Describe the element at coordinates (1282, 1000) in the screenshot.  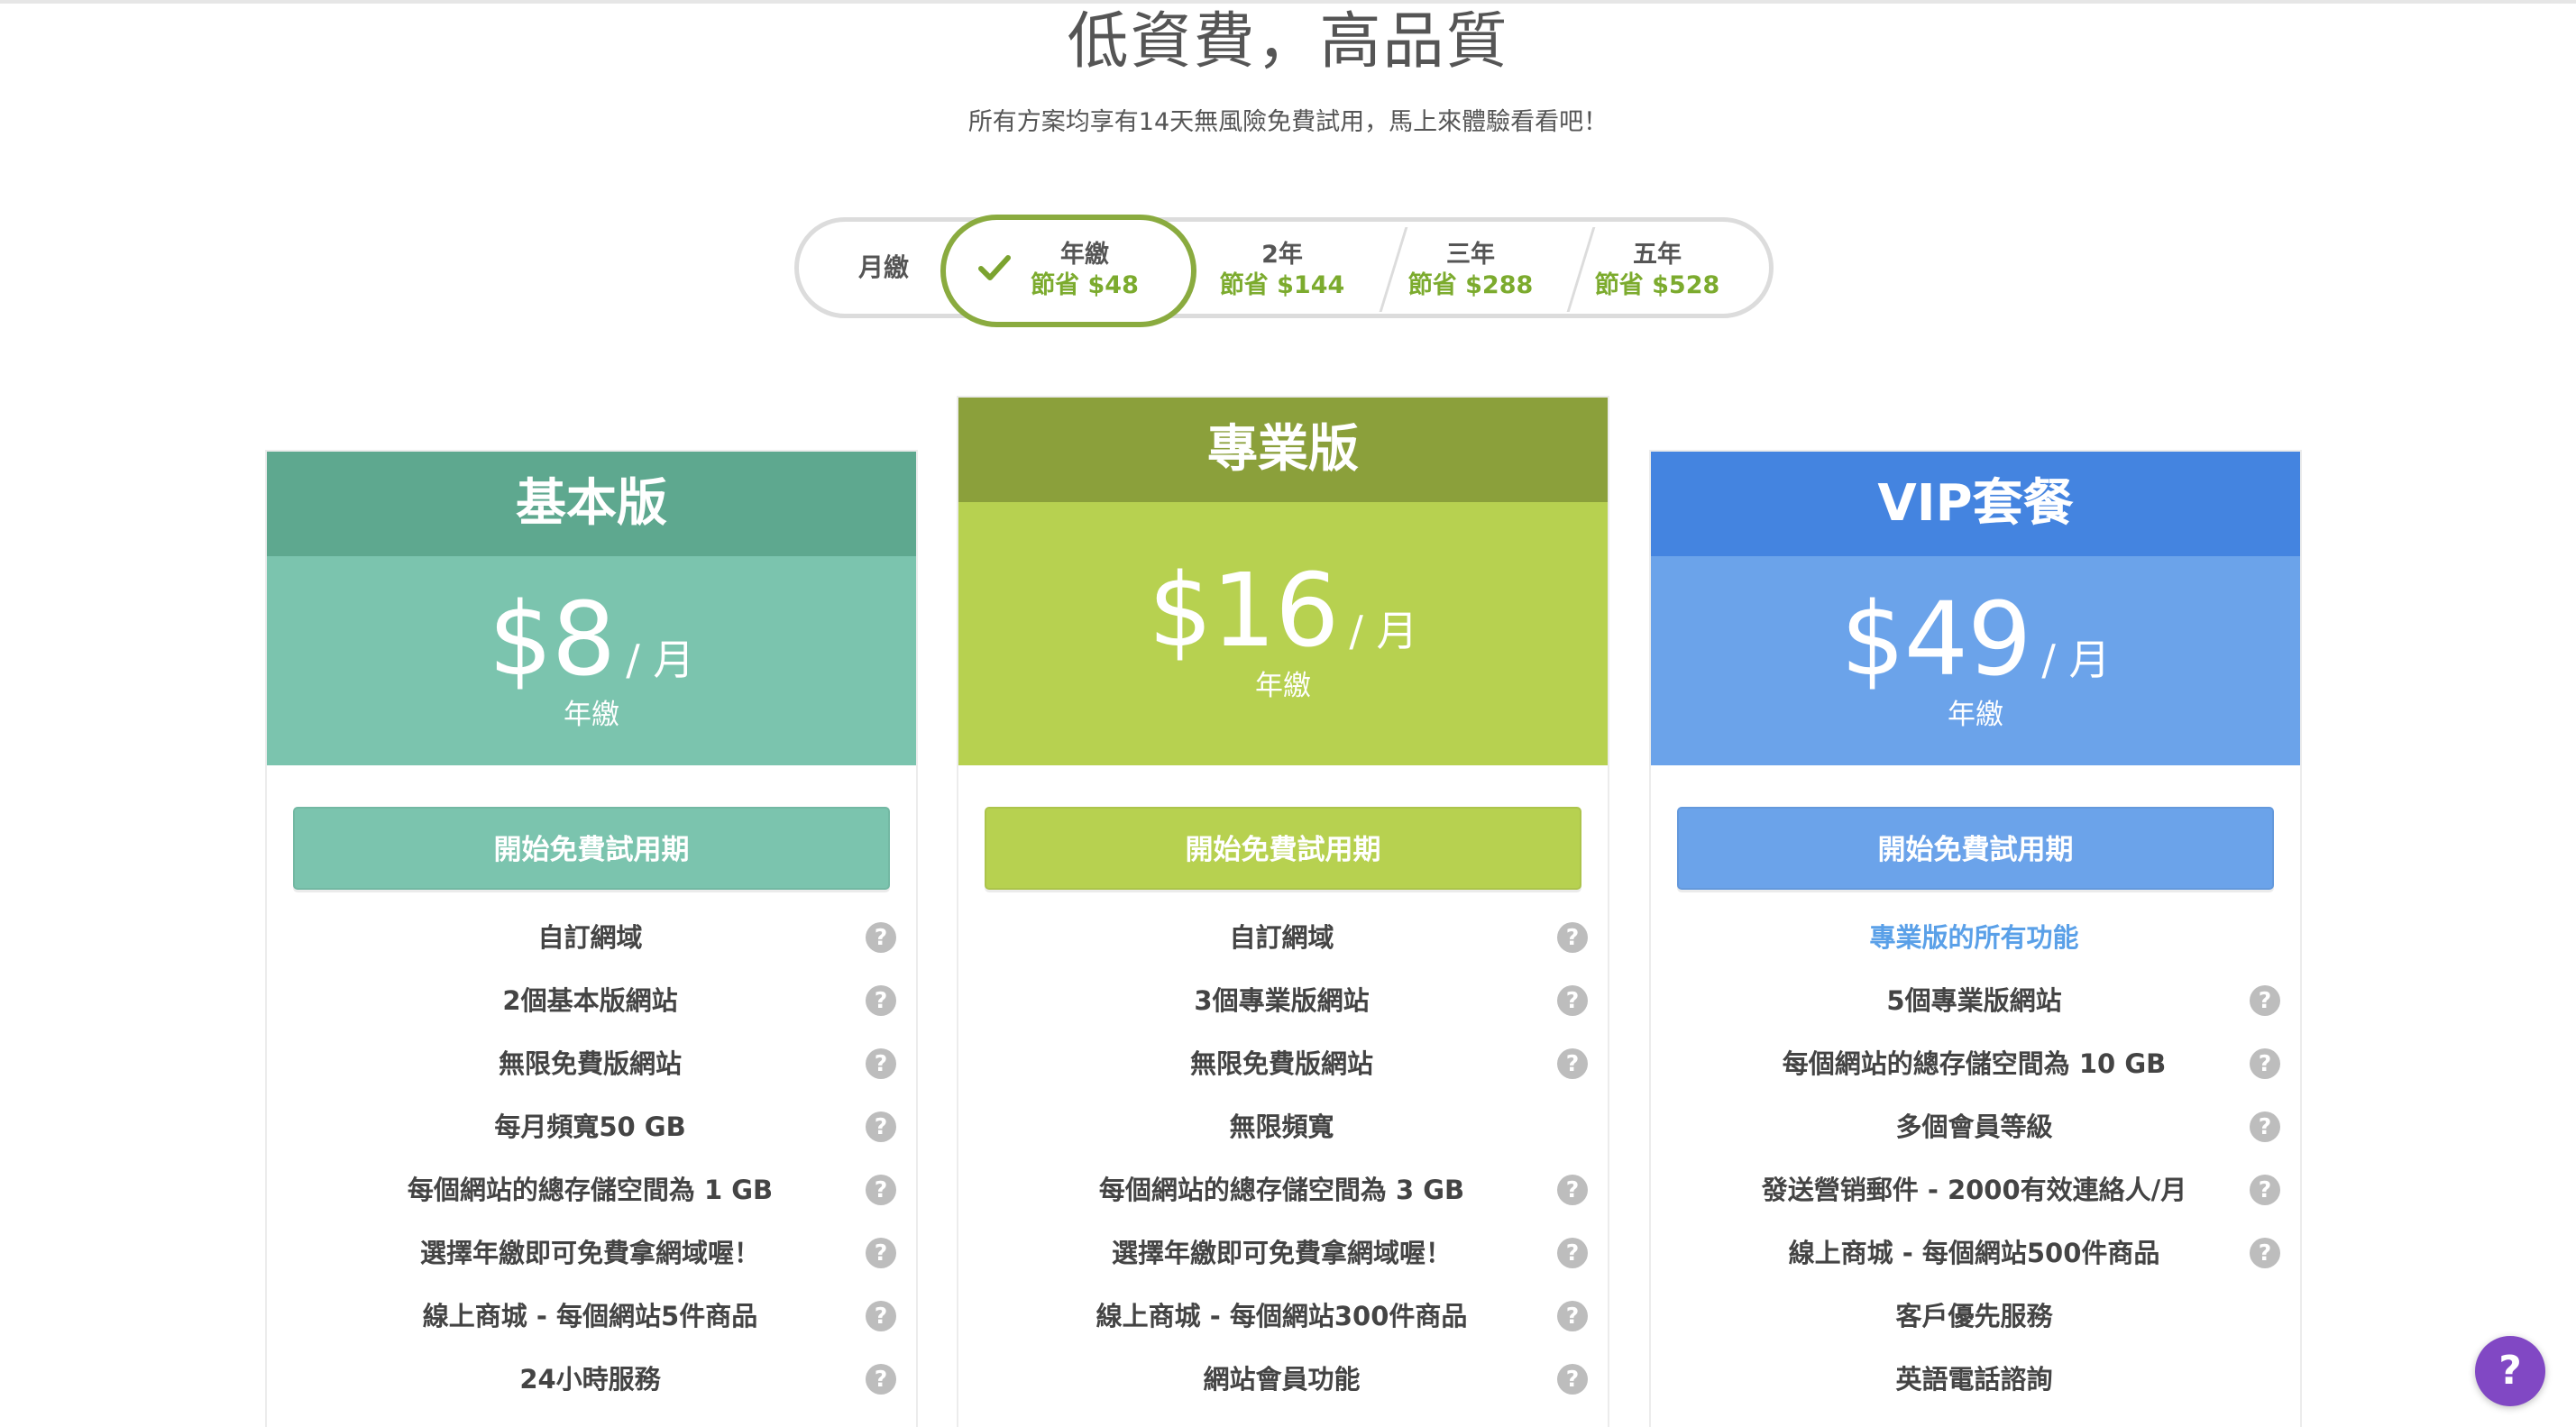
I see `feature-text: 3個專業版網站` at that location.